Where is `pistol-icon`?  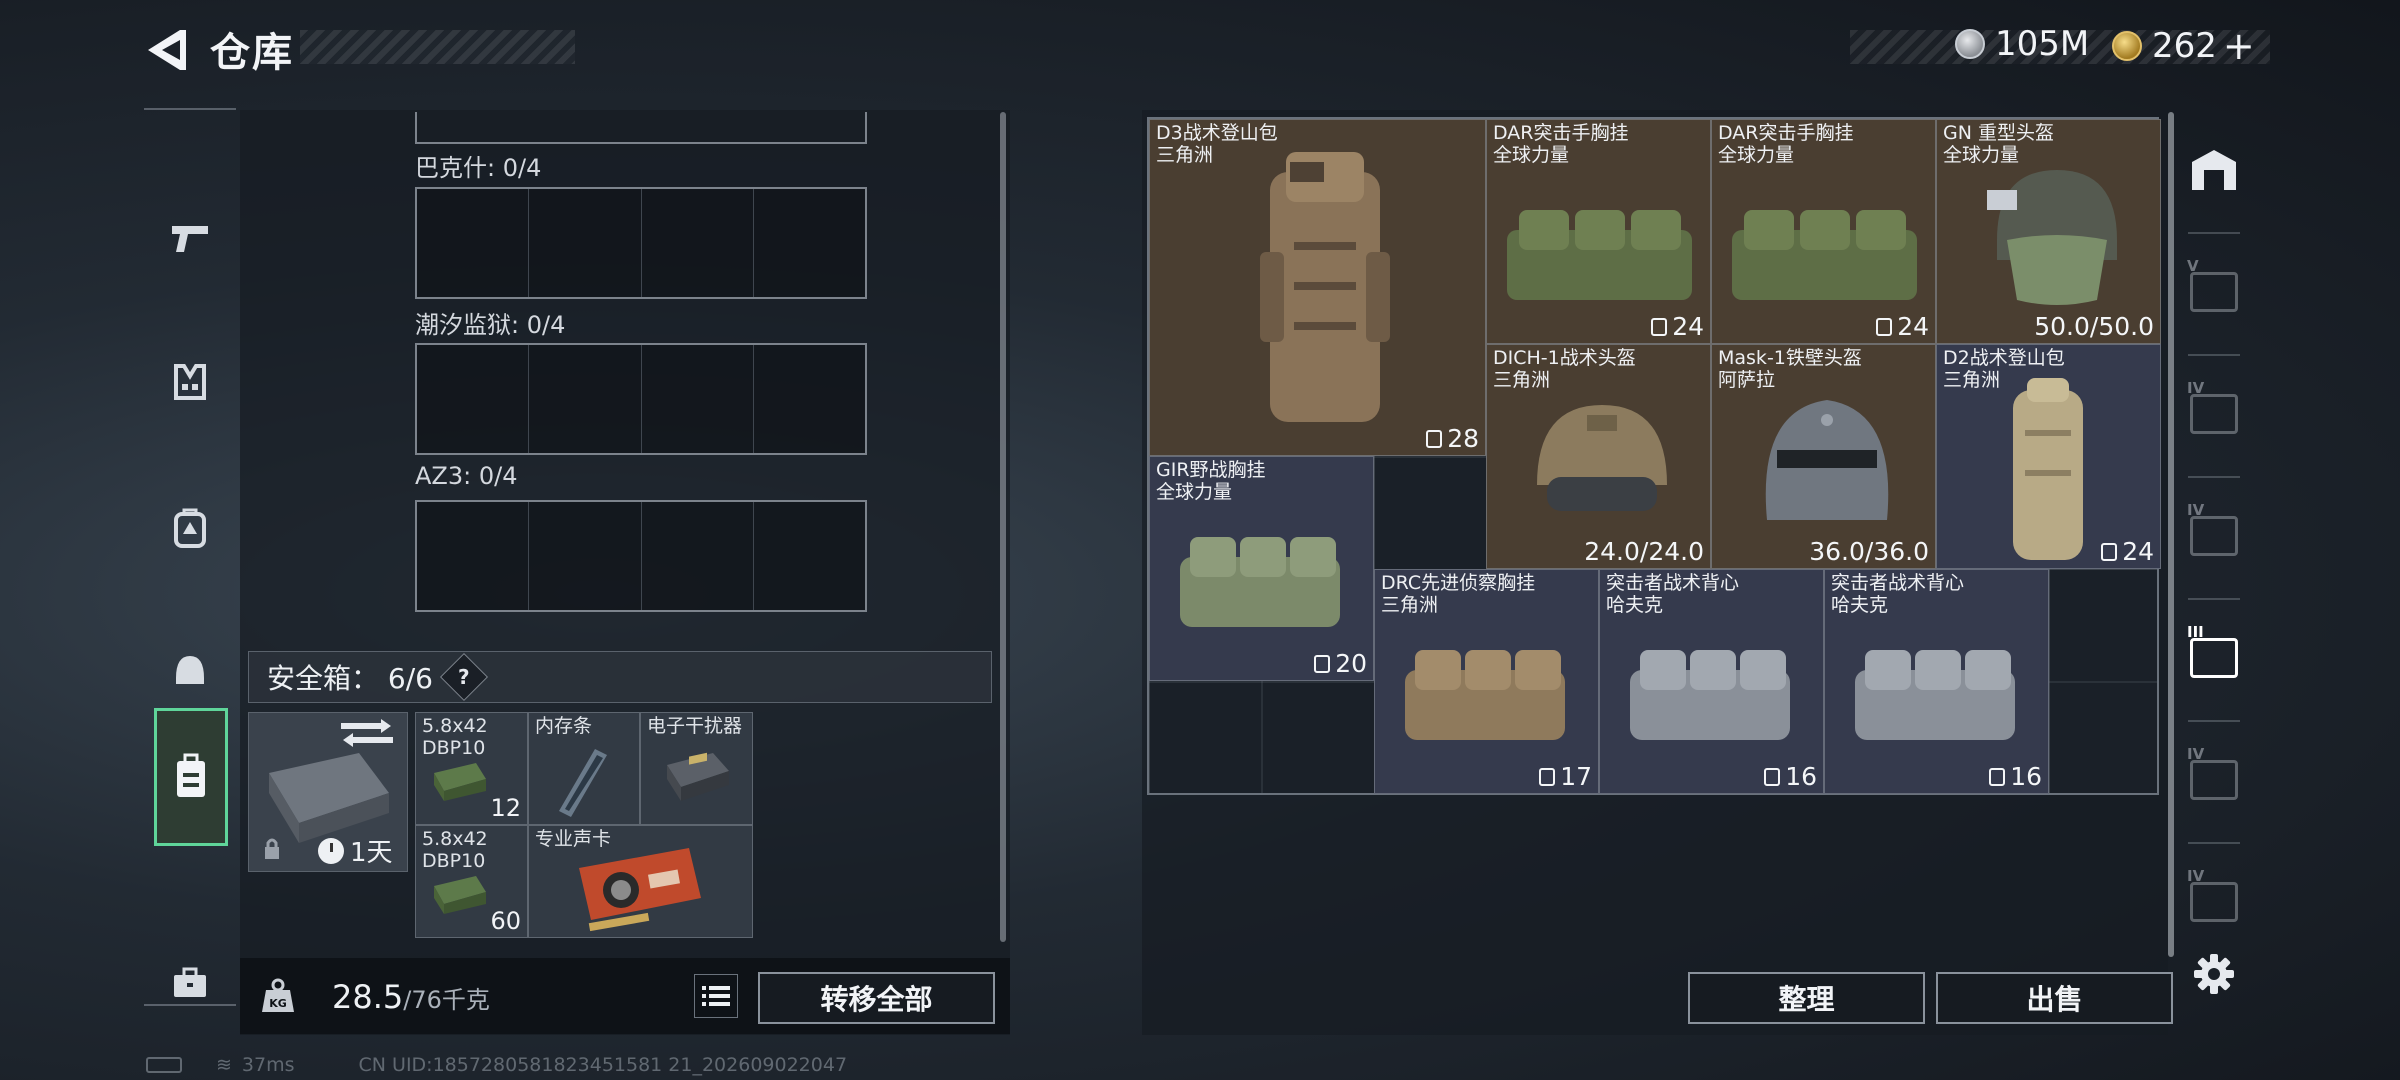 pistol-icon is located at coordinates (190, 239).